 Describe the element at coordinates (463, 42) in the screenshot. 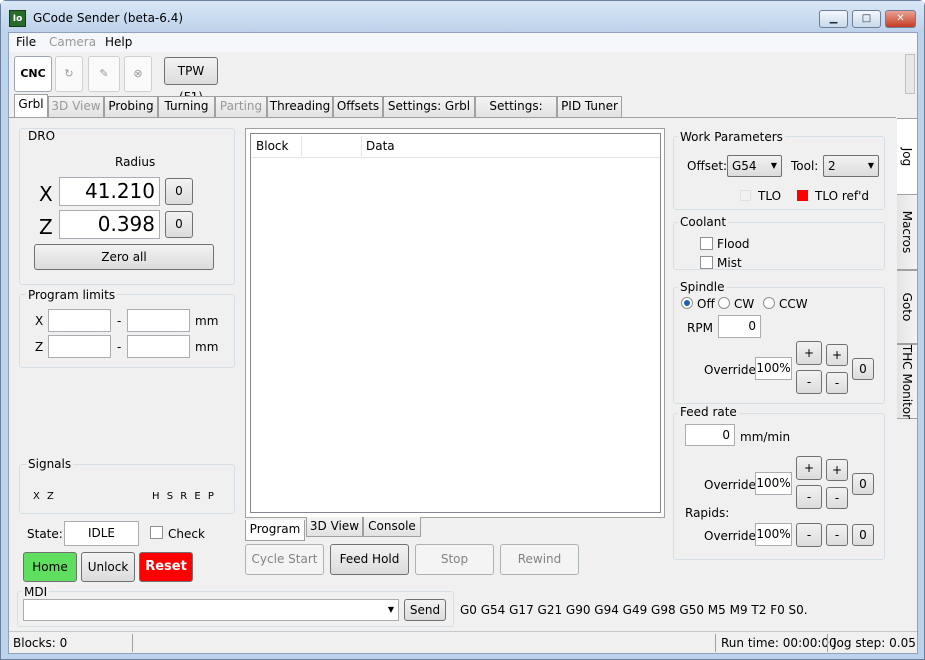

I see `menu-bar: File Camera Help` at that location.